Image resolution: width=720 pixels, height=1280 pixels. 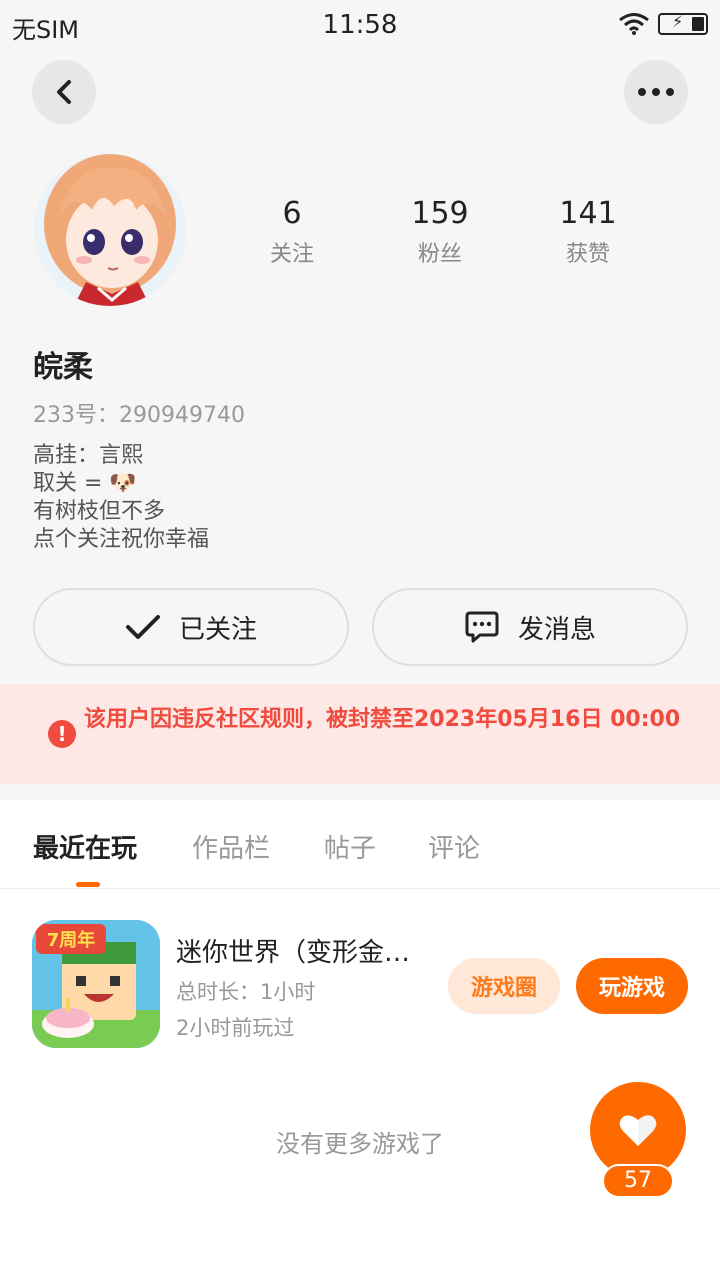 I want to click on fans-label: 粉丝, so click(x=439, y=254).